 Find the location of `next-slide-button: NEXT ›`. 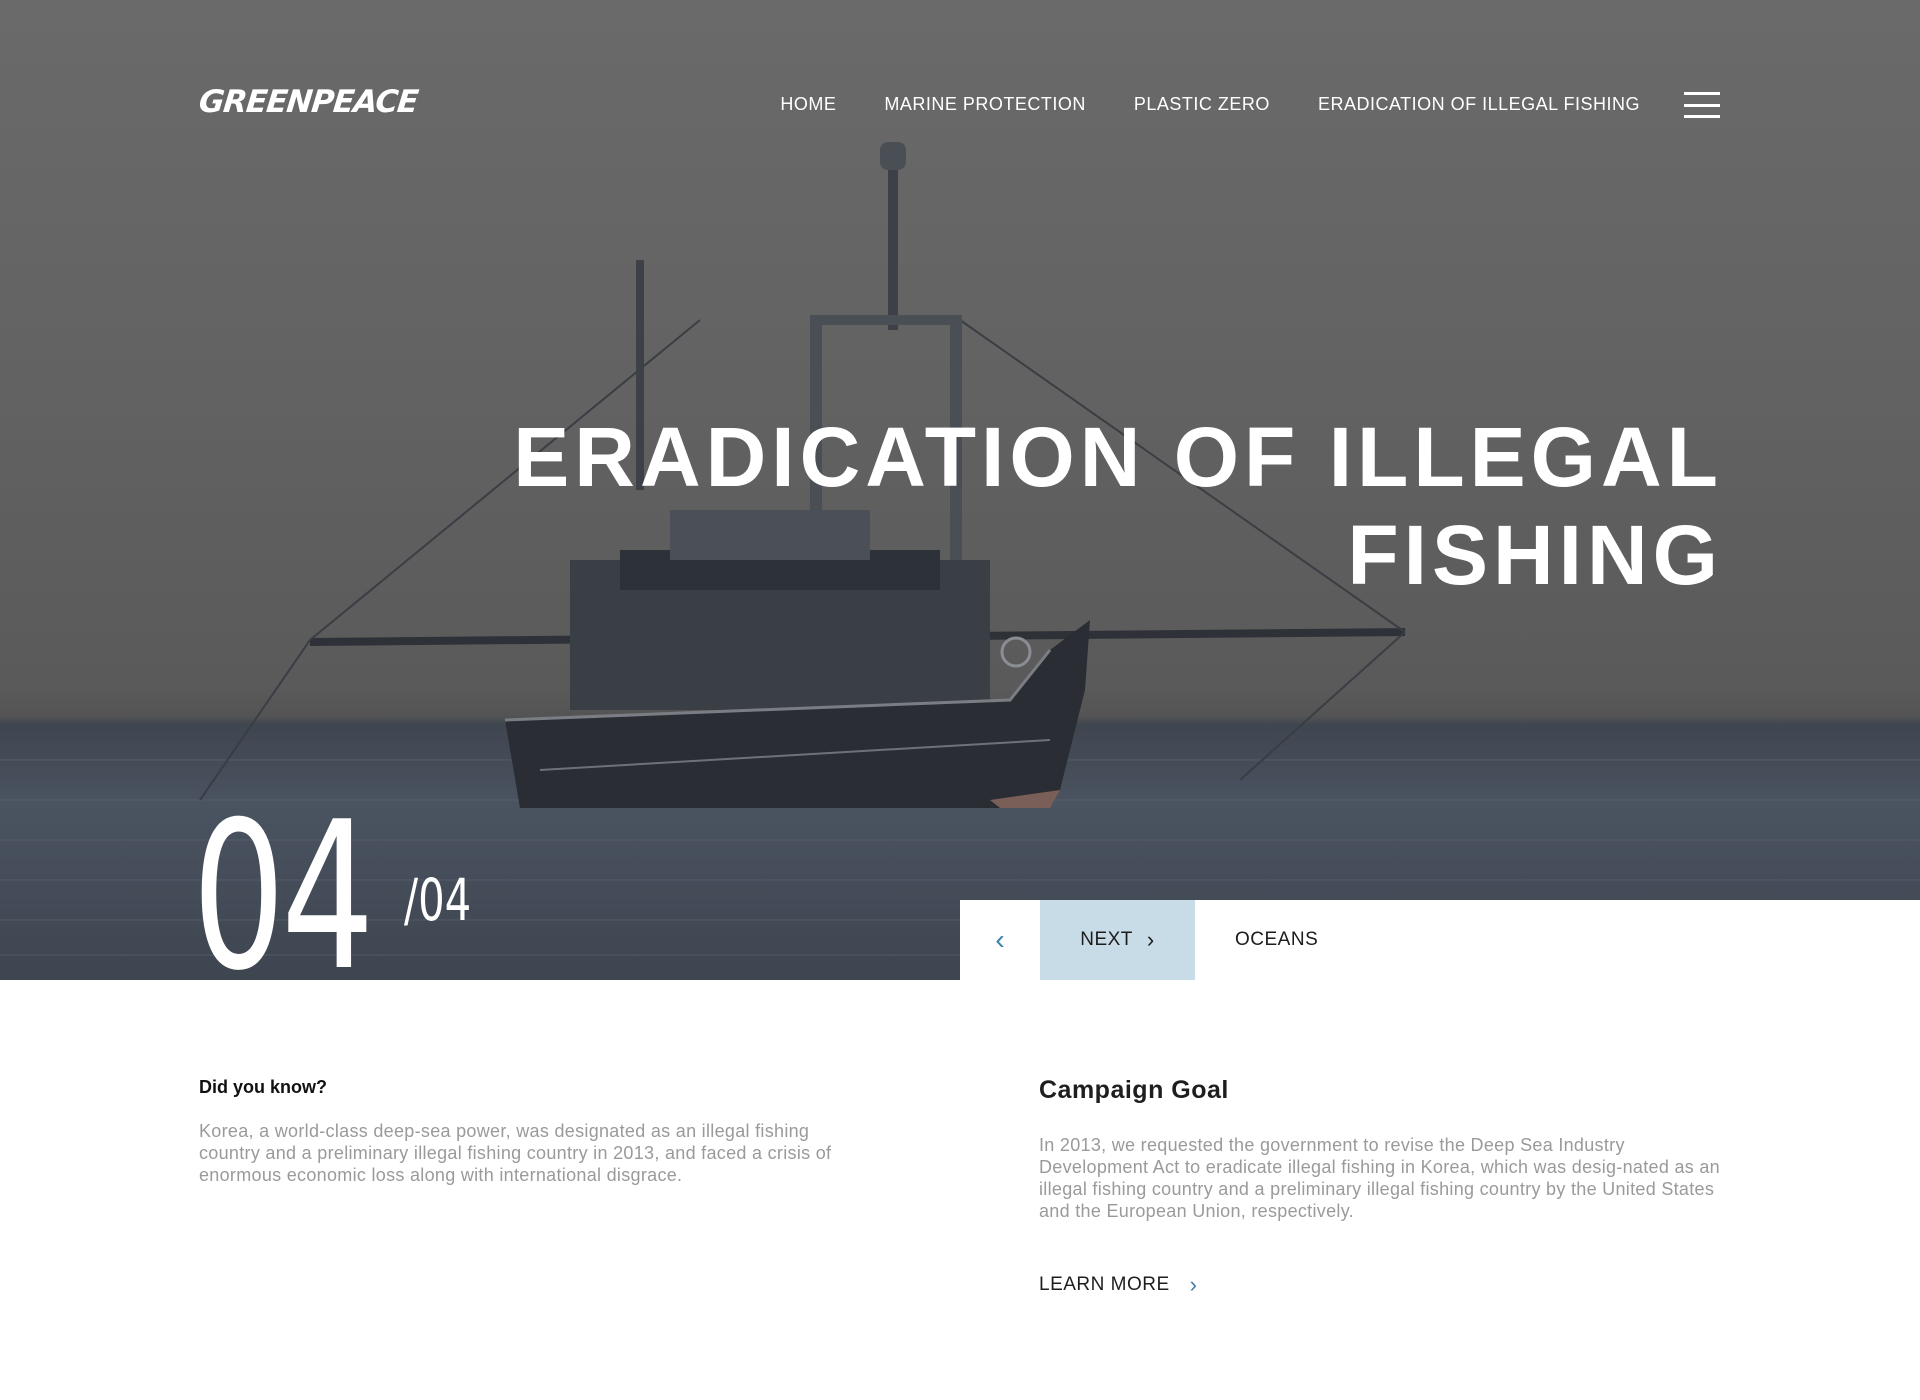

next-slide-button: NEXT › is located at coordinates (1117, 940).